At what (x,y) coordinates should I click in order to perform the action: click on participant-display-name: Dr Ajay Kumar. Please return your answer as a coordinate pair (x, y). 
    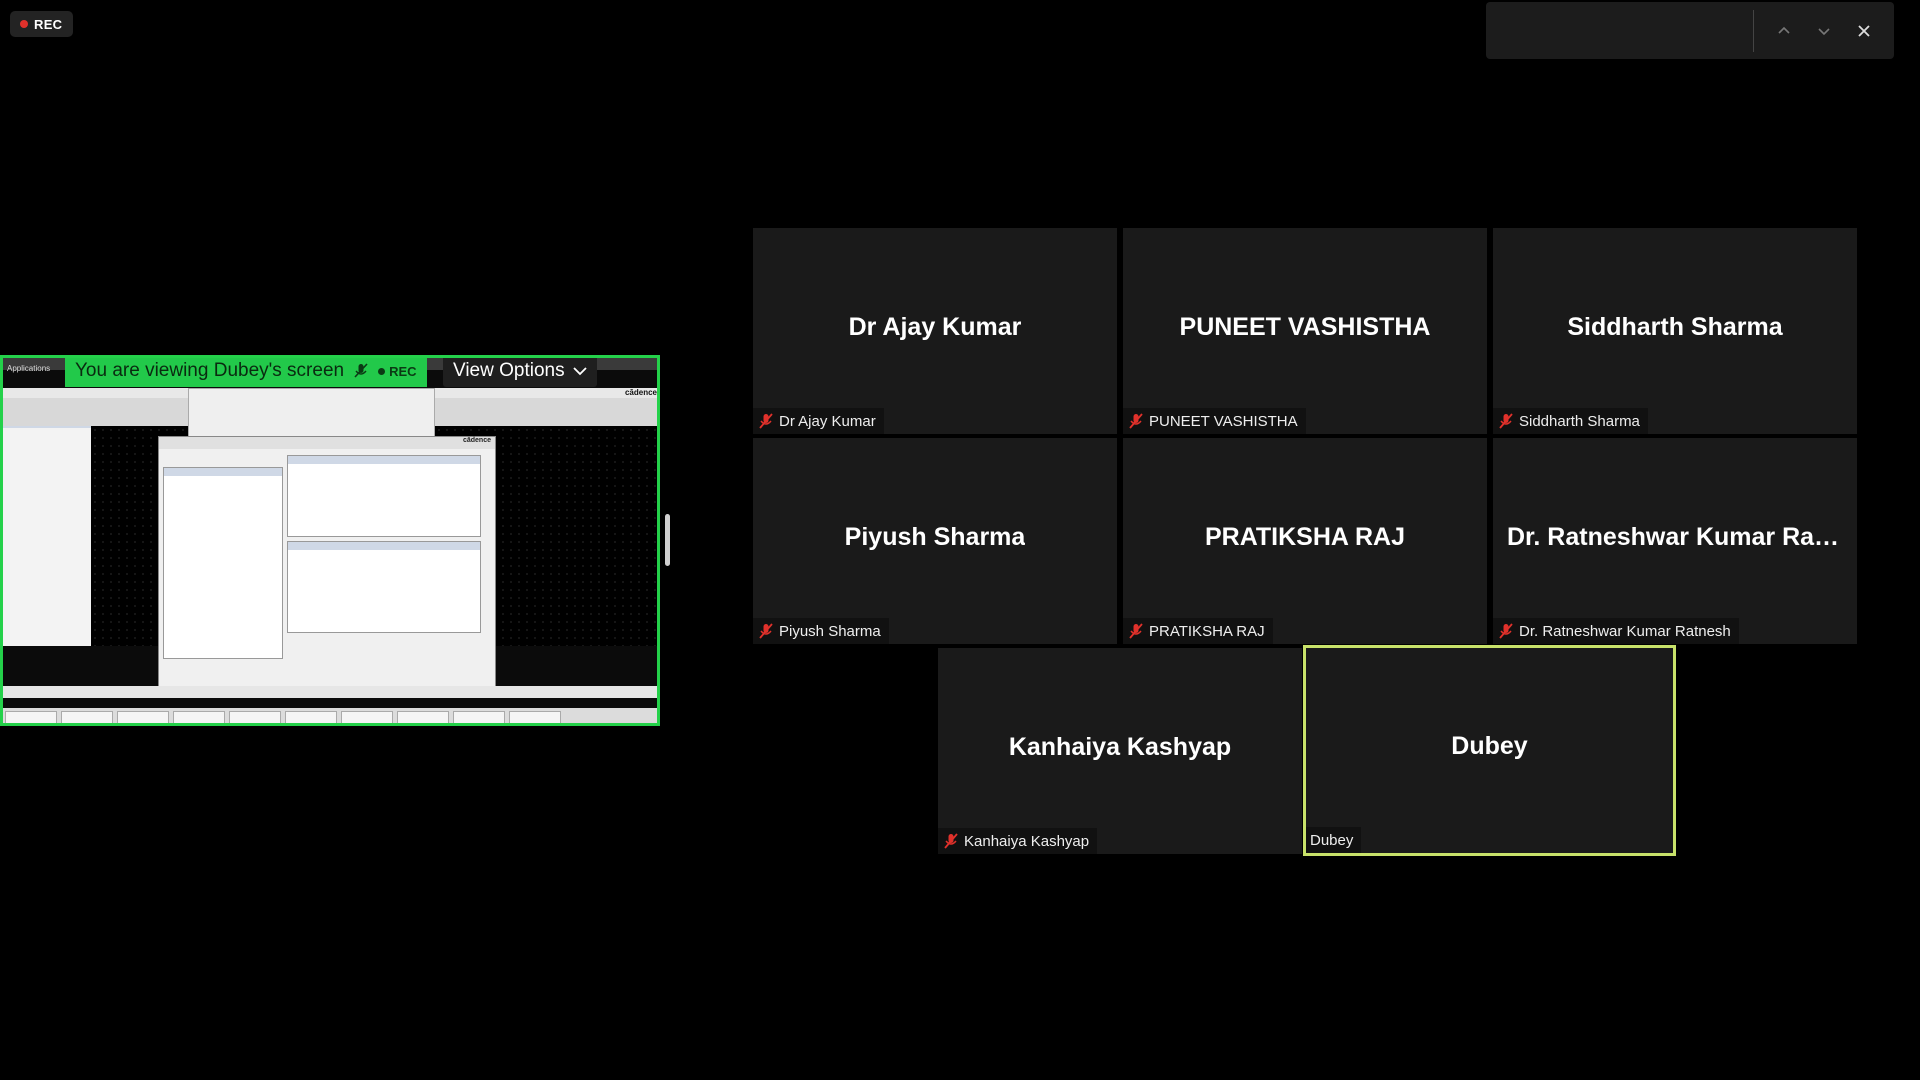
    Looking at the image, I should click on (935, 326).